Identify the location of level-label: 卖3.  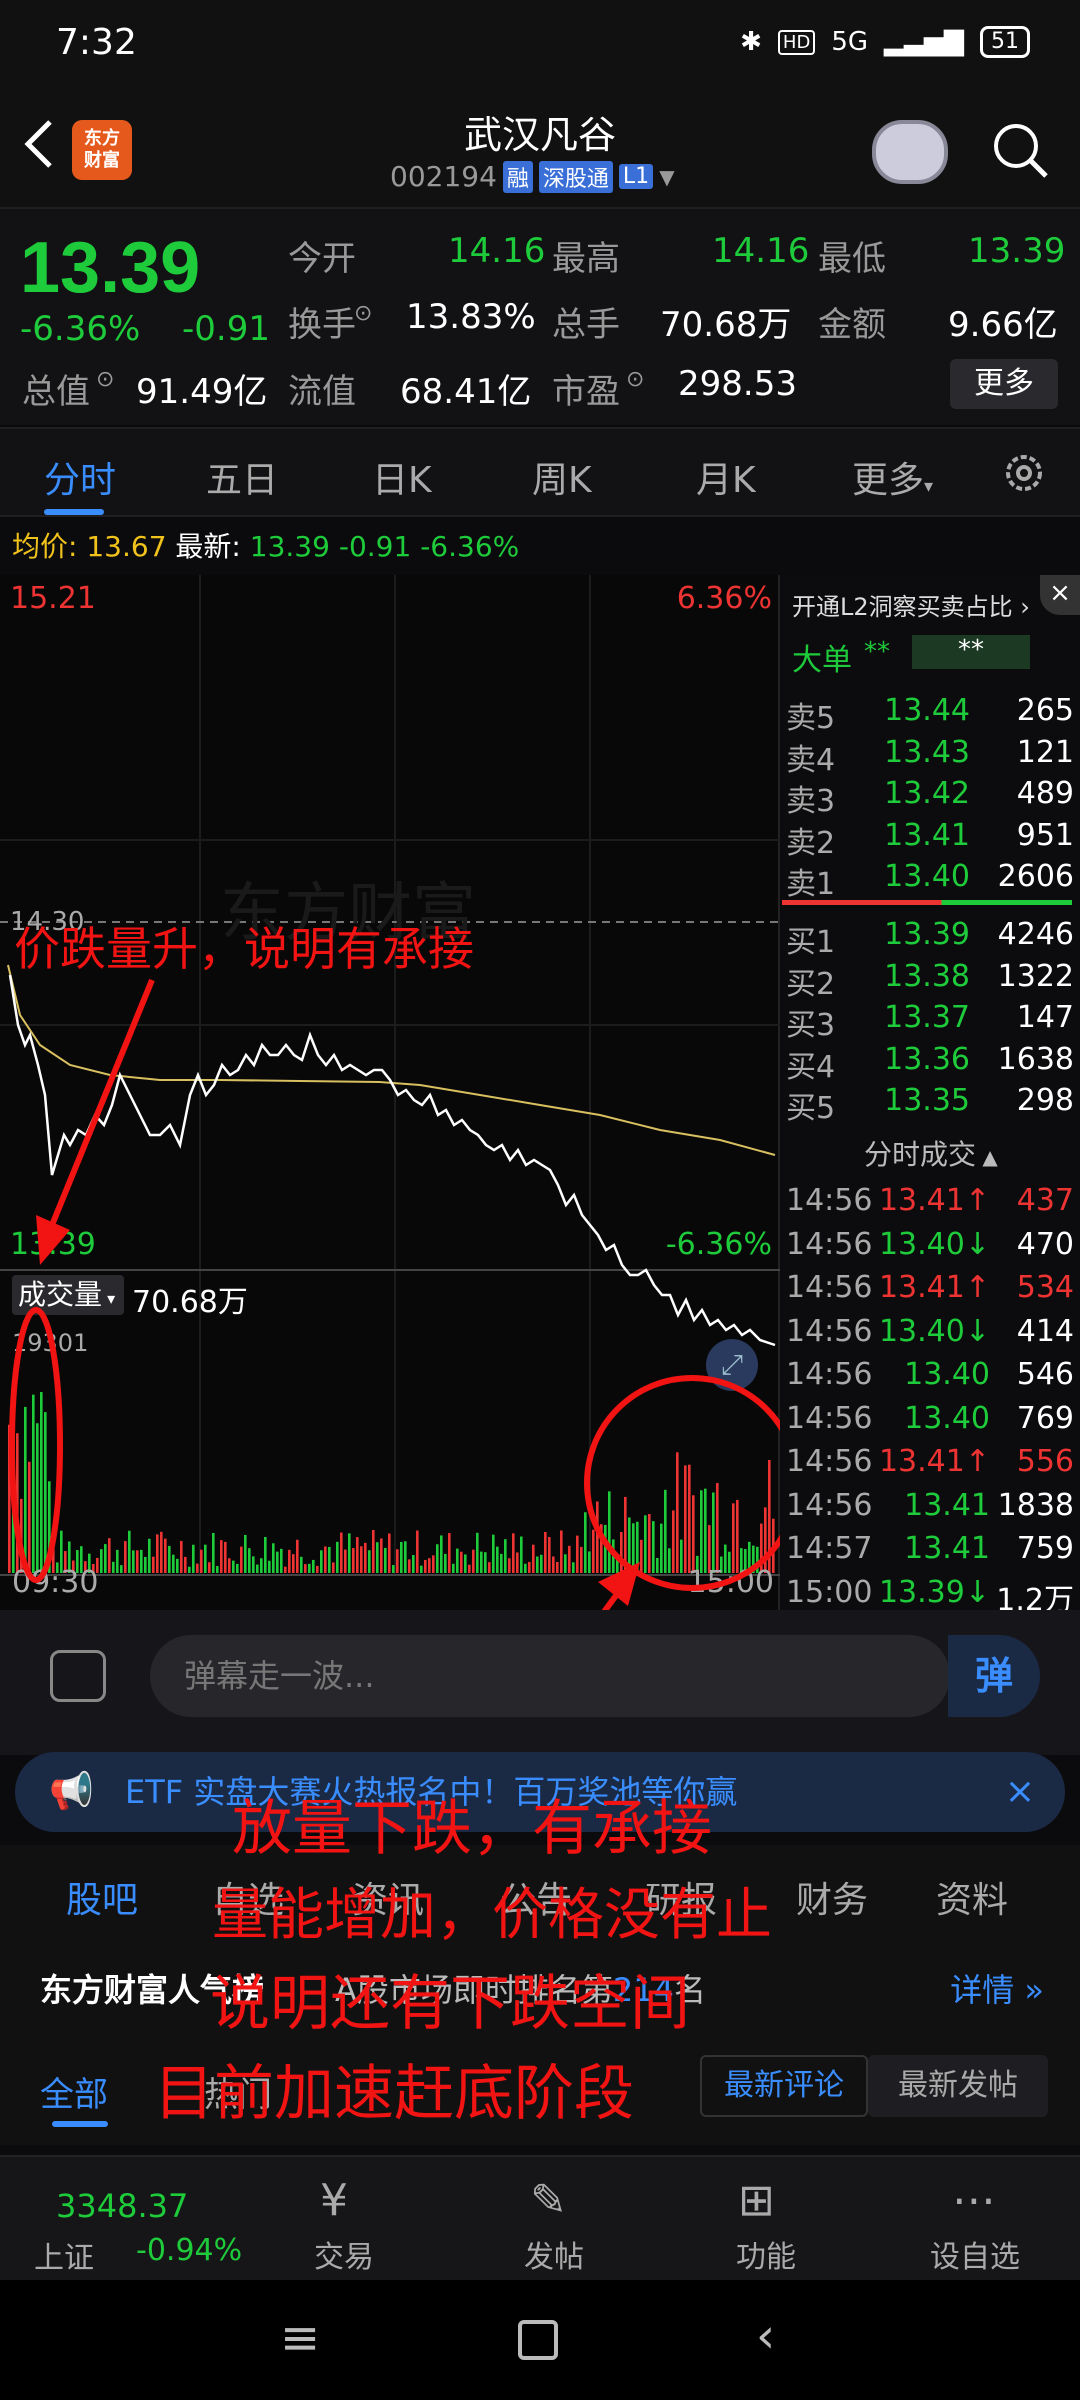
(811, 801).